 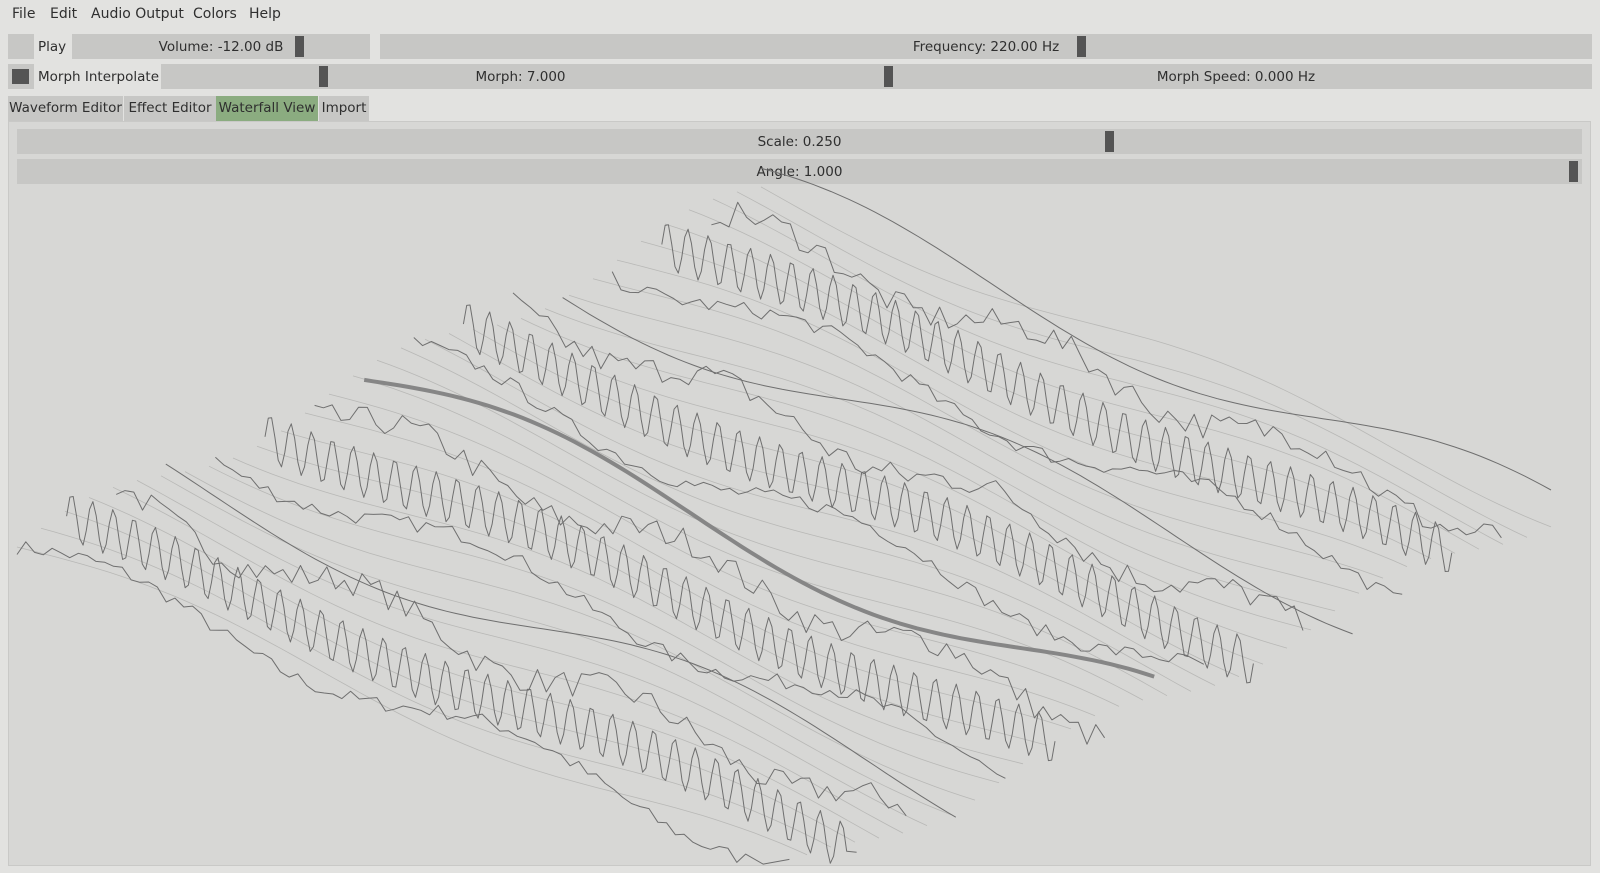 What do you see at coordinates (23, 14) in the screenshot?
I see `menu-file: File` at bounding box center [23, 14].